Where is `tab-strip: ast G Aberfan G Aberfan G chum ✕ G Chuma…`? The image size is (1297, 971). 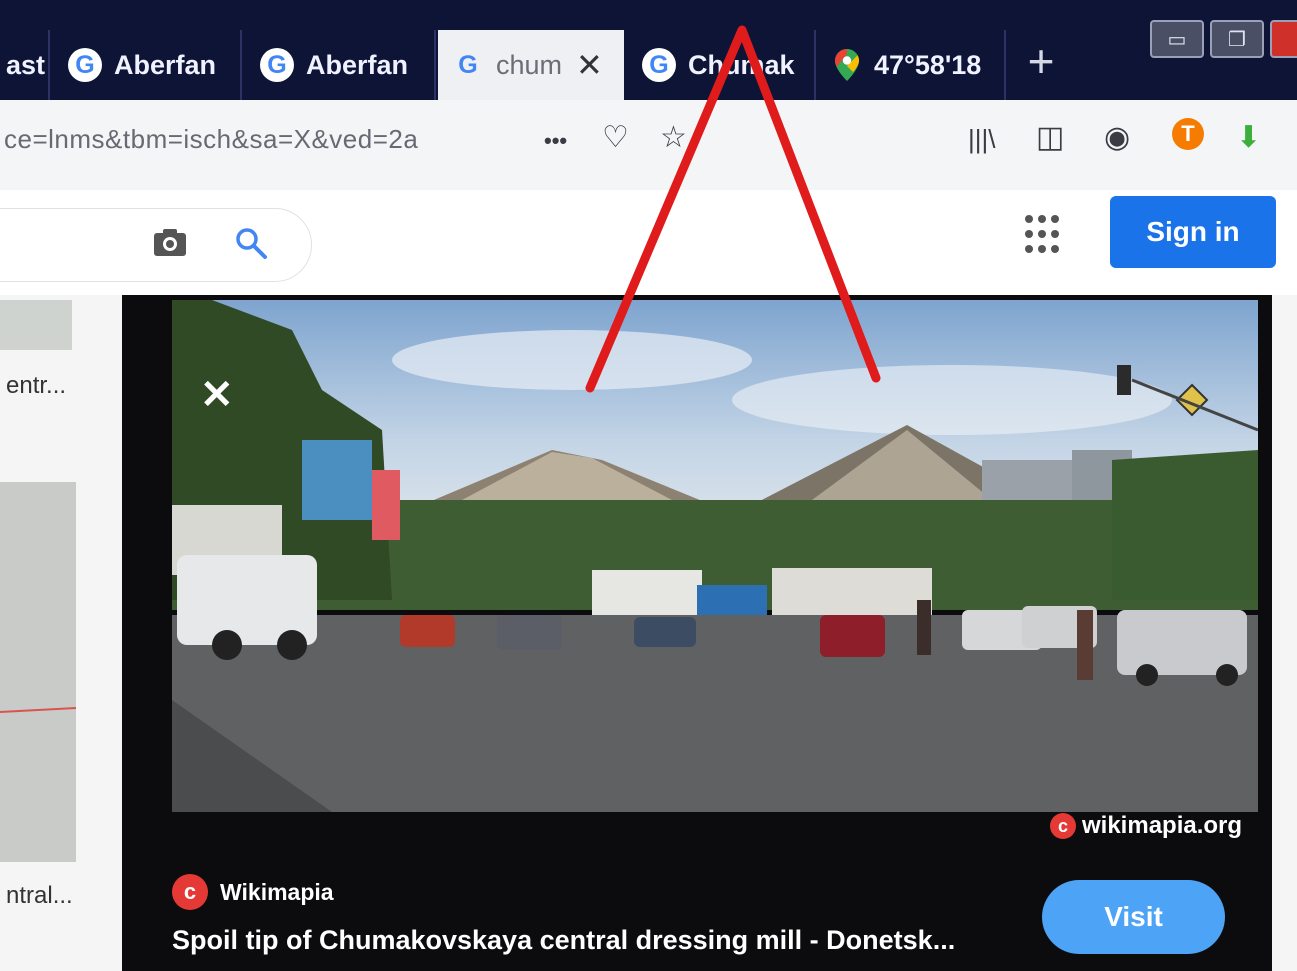 tab-strip: ast G Aberfan G Aberfan G chum ✕ G Chuma… is located at coordinates (648, 50).